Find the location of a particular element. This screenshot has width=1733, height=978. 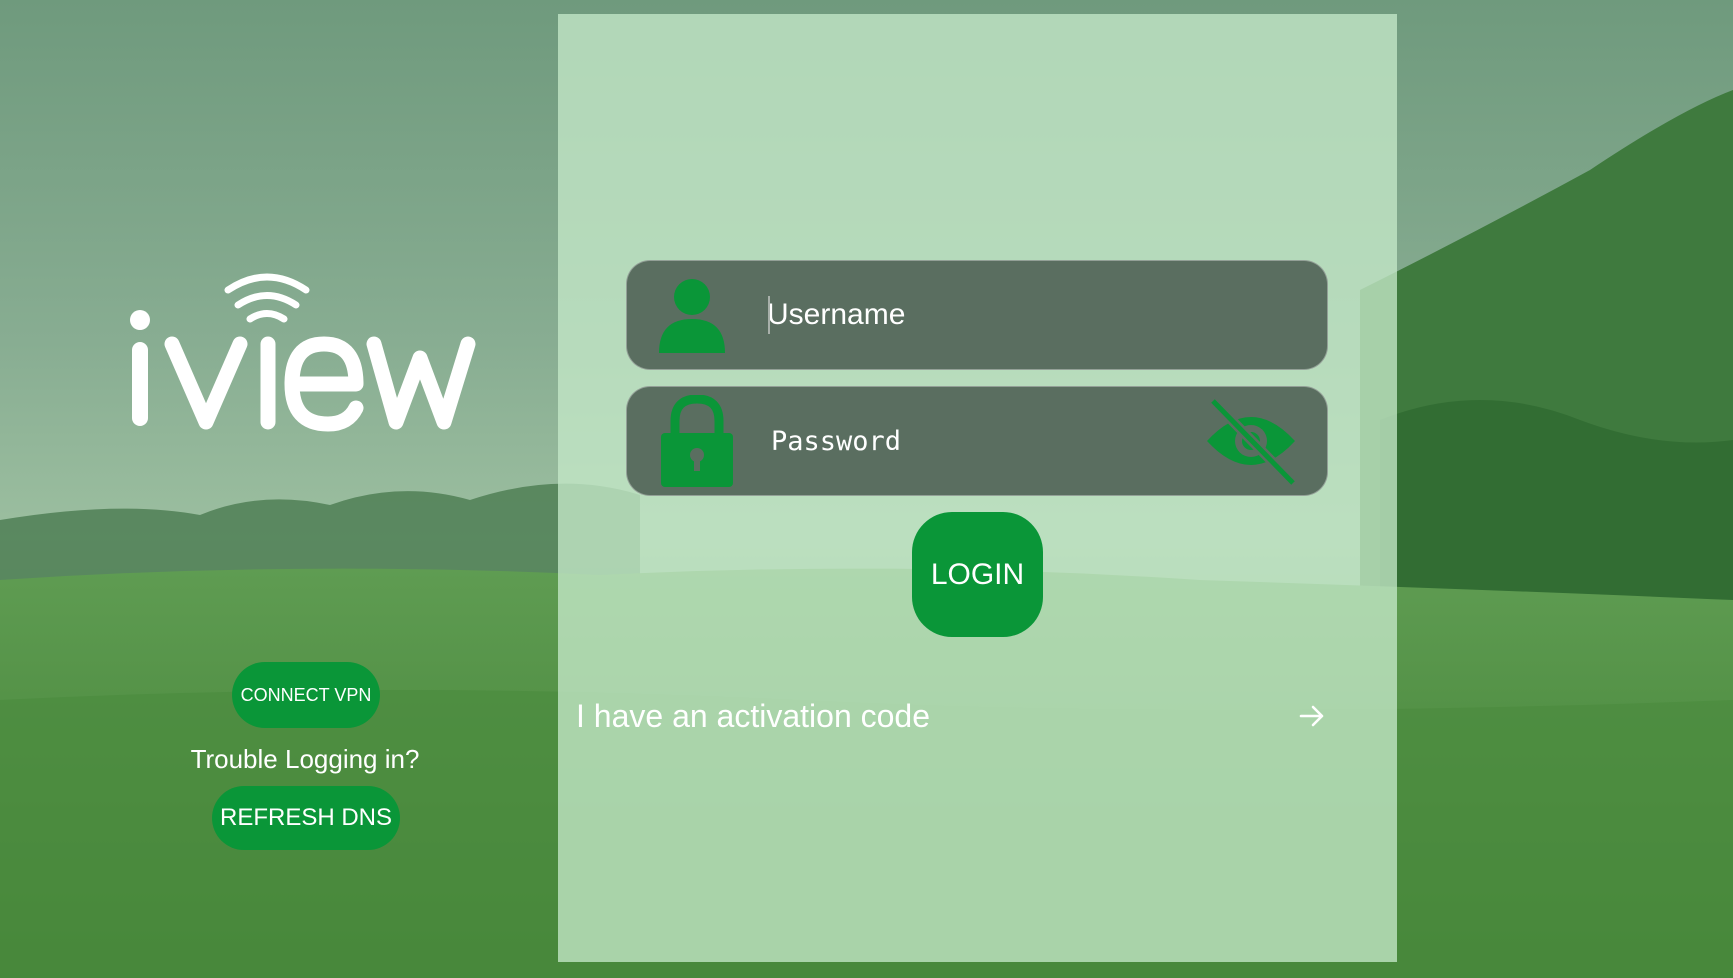

password-field is located at coordinates (977, 441).